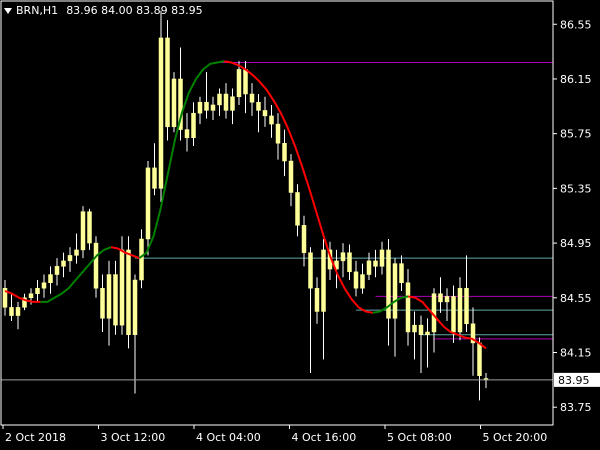  What do you see at coordinates (576, 243) in the screenshot?
I see `y-tick-label: 84.95` at bounding box center [576, 243].